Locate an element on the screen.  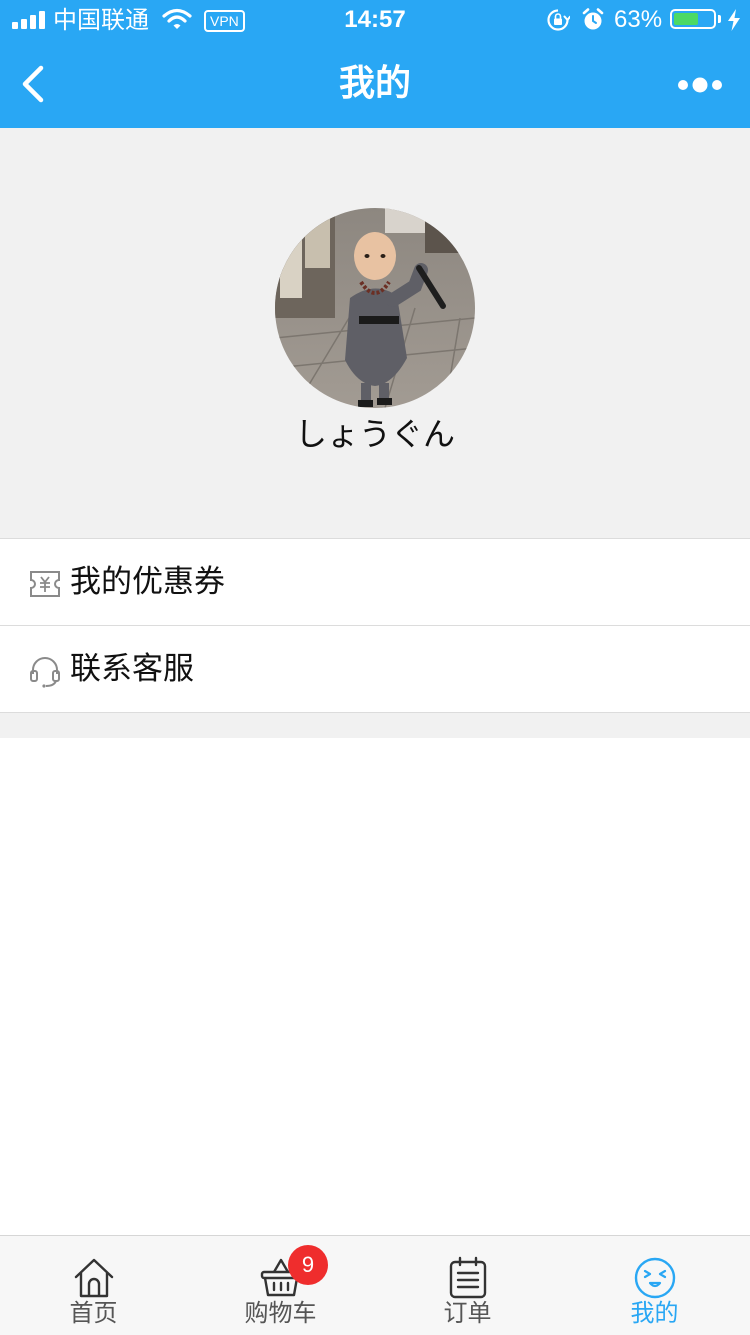
battery-level-fill is located at coordinates (686, 19).